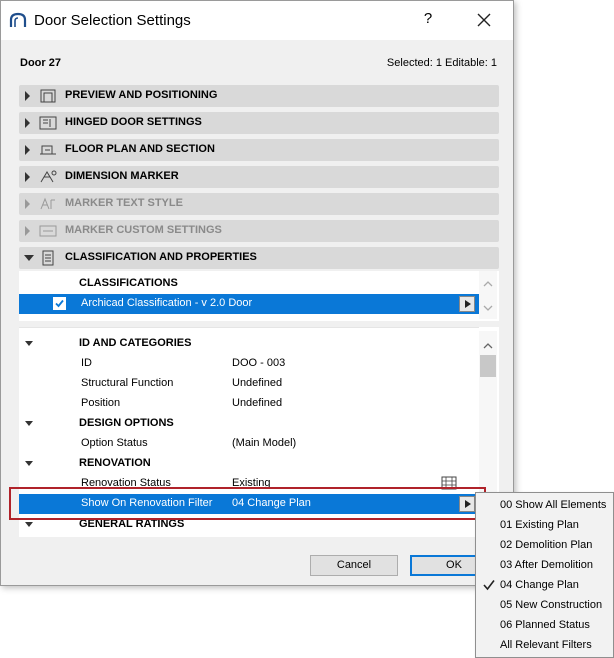 The height and width of the screenshot is (658, 614). What do you see at coordinates (40, 63) in the screenshot?
I see `element-name: Door 27` at bounding box center [40, 63].